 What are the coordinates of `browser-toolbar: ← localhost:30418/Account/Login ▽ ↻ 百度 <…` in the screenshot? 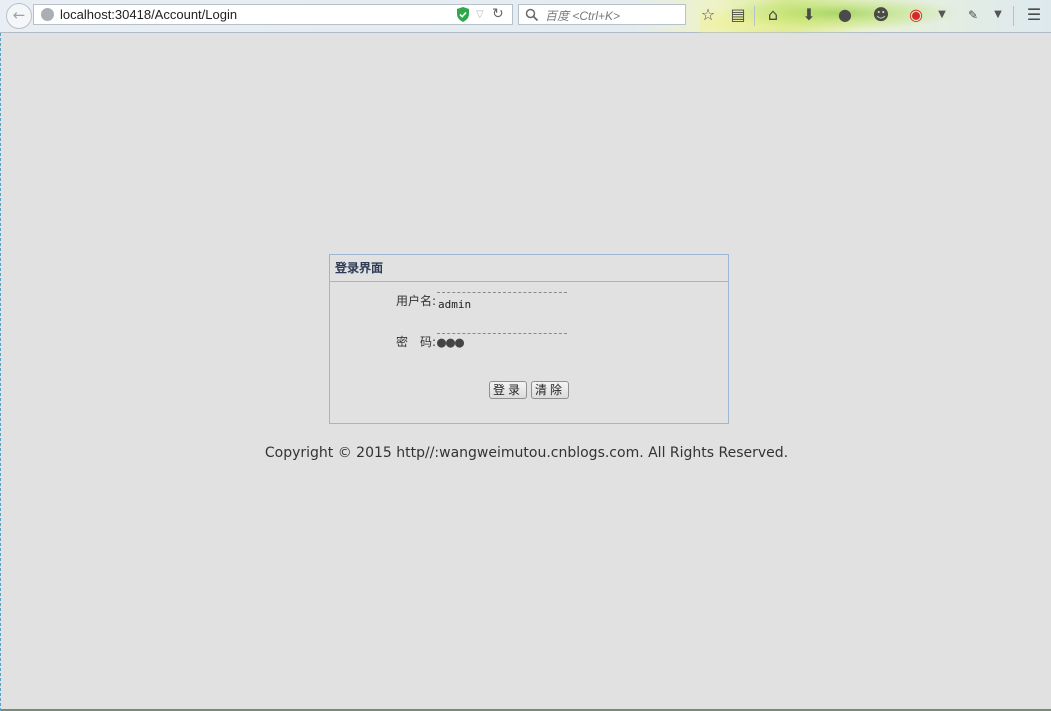 It's located at (525, 16).